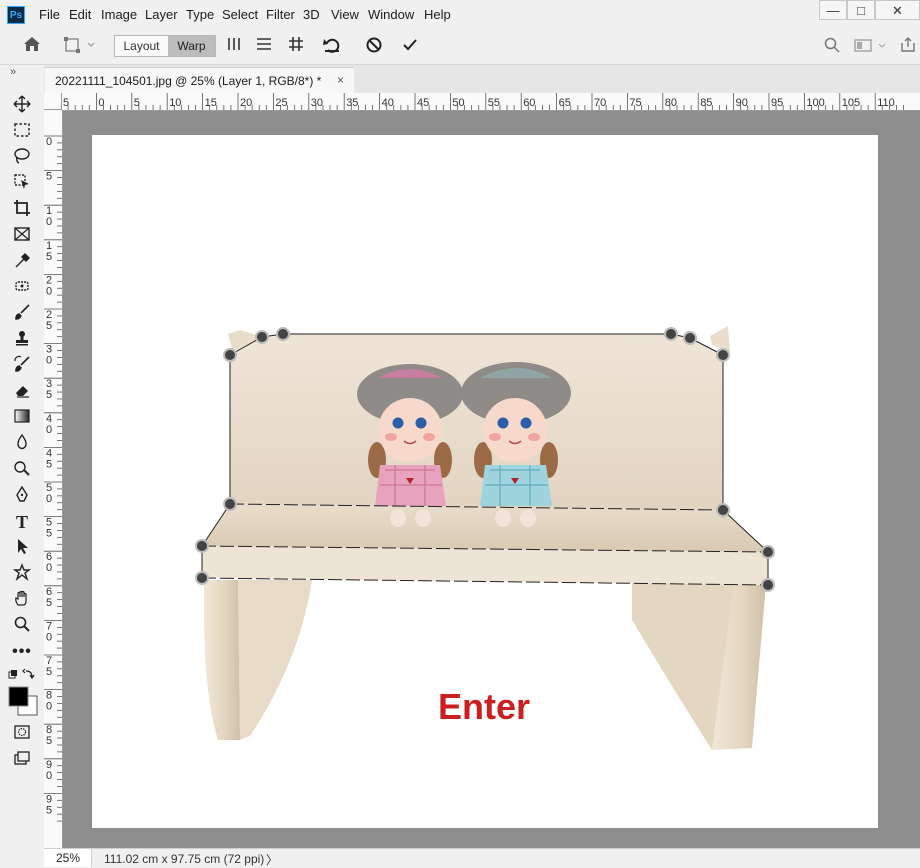  Describe the element at coordinates (485, 528) in the screenshot. I see `bench-seat` at that location.